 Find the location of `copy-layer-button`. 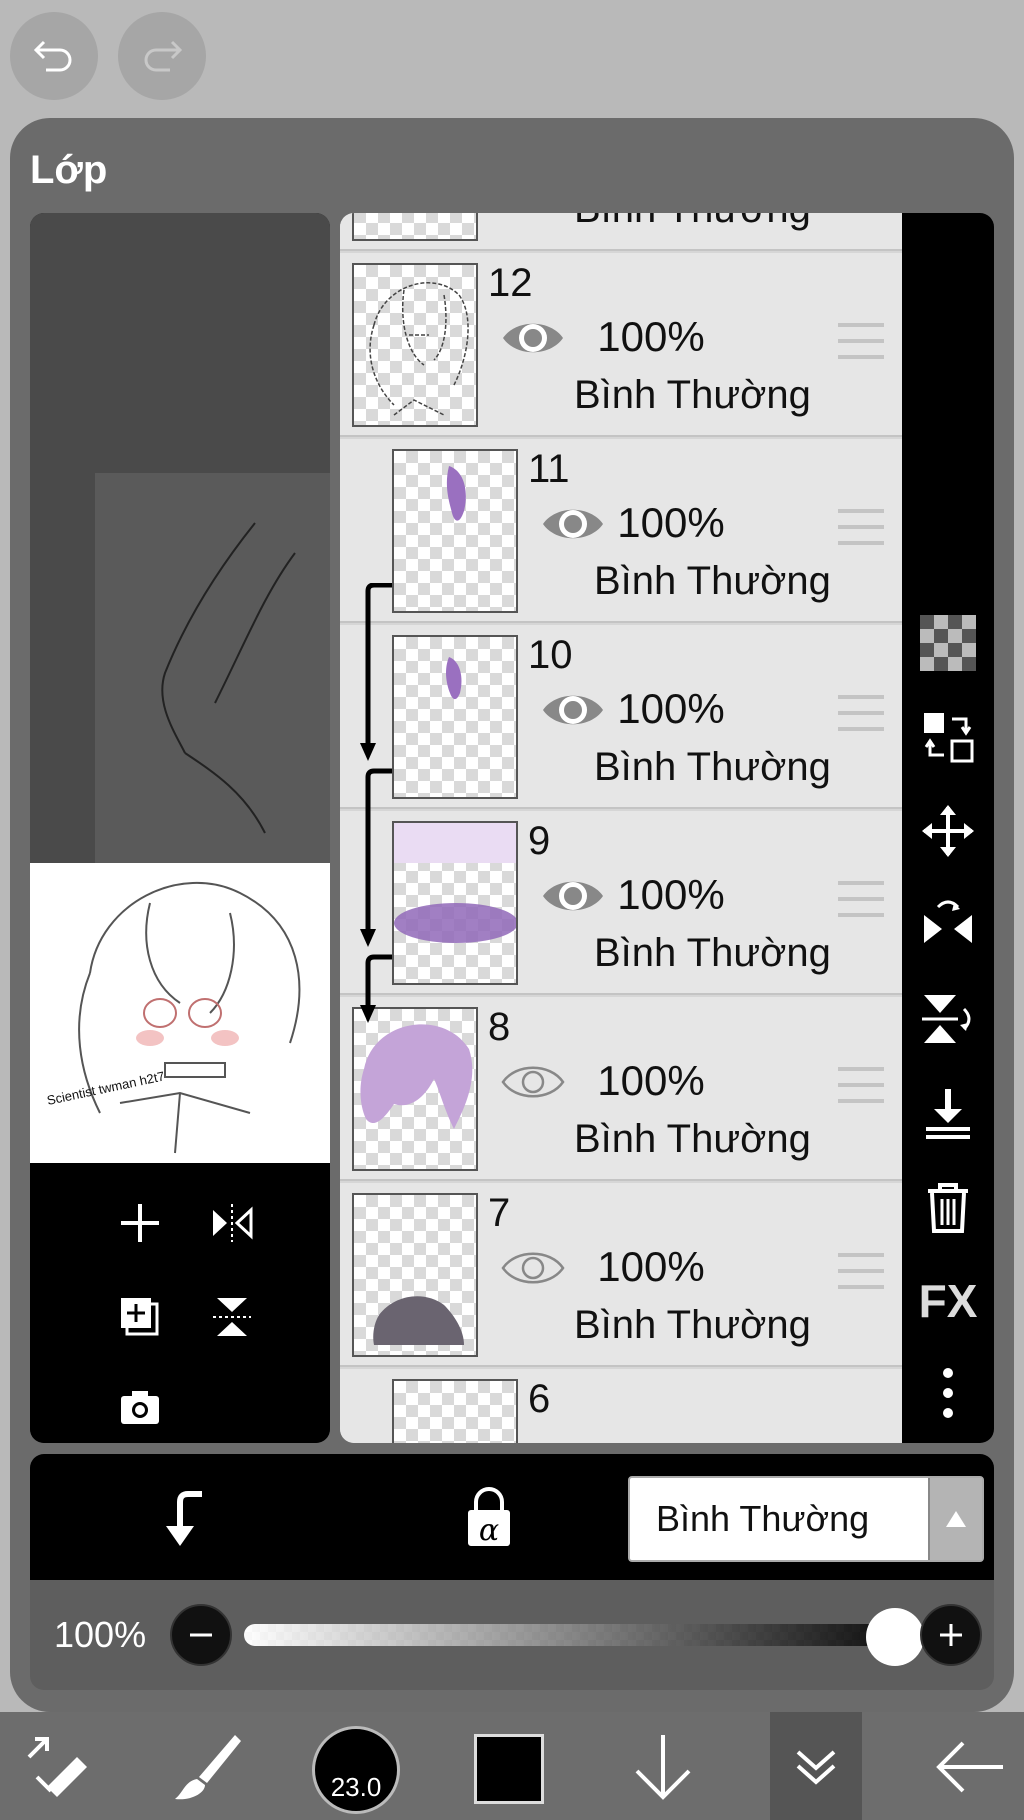

copy-layer-button is located at coordinates (140, 1317).